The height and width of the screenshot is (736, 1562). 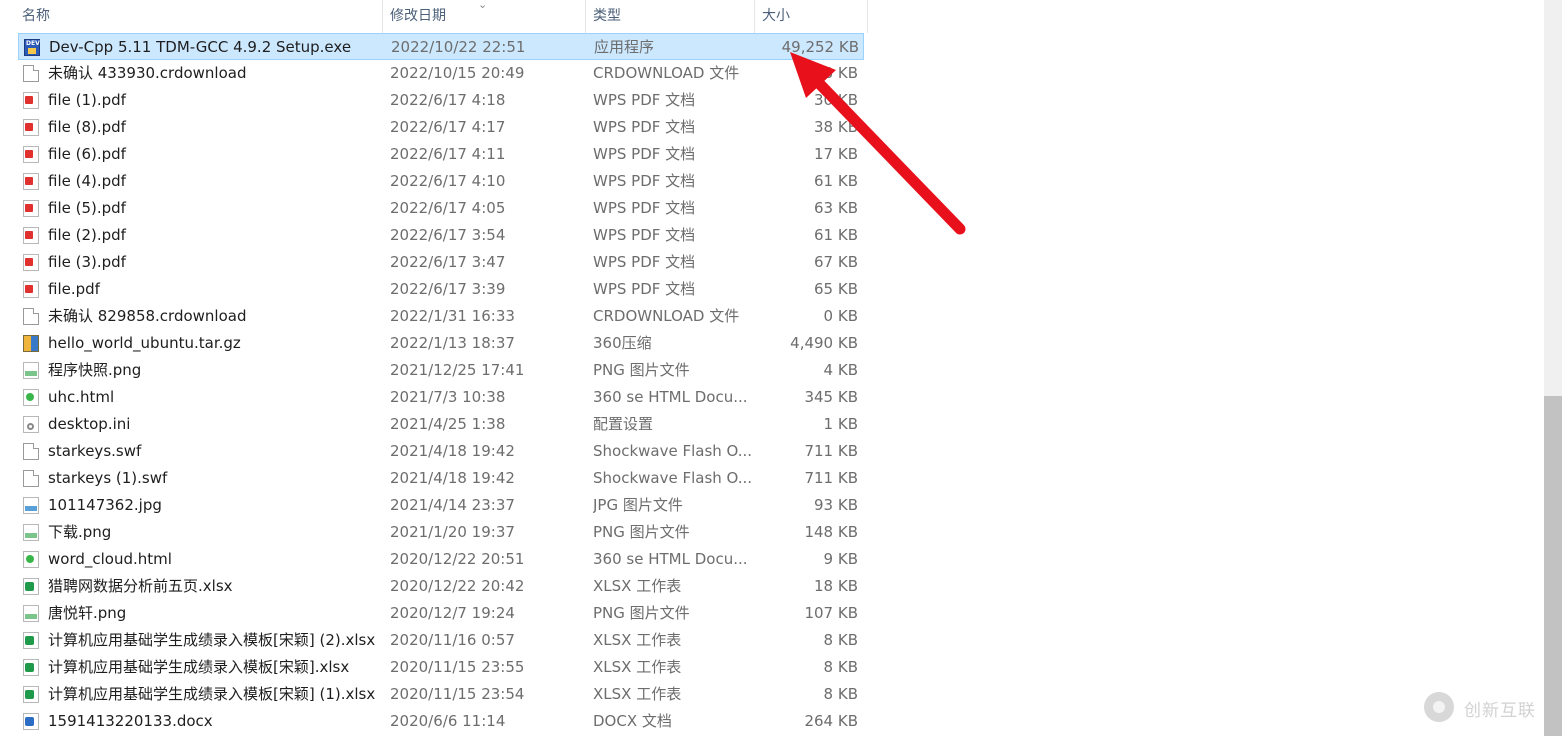 I want to click on column-header-modified: 修改日期, so click(x=484, y=16).